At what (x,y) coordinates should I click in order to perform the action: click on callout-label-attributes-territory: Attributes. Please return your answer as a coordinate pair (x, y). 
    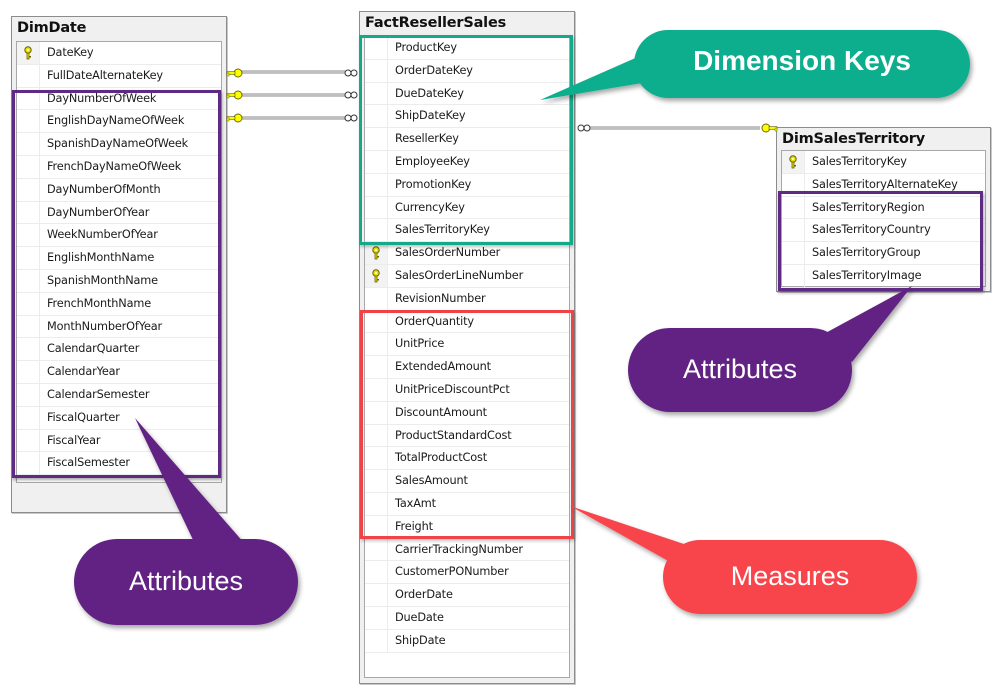
    Looking at the image, I should click on (740, 369).